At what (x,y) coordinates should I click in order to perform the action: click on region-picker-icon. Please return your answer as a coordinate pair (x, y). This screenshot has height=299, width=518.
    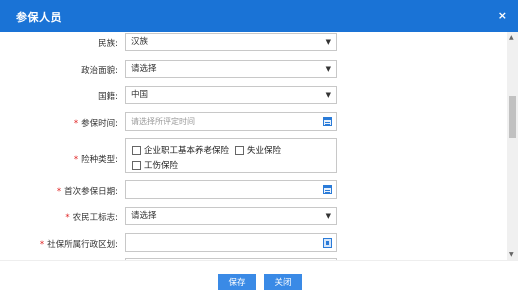
    Looking at the image, I should click on (327, 243).